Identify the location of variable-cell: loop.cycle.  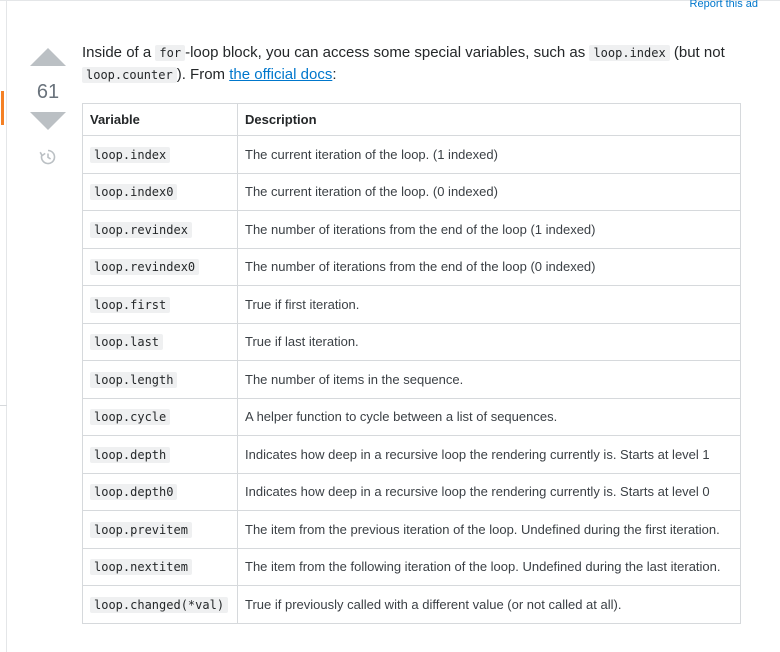
(160, 416).